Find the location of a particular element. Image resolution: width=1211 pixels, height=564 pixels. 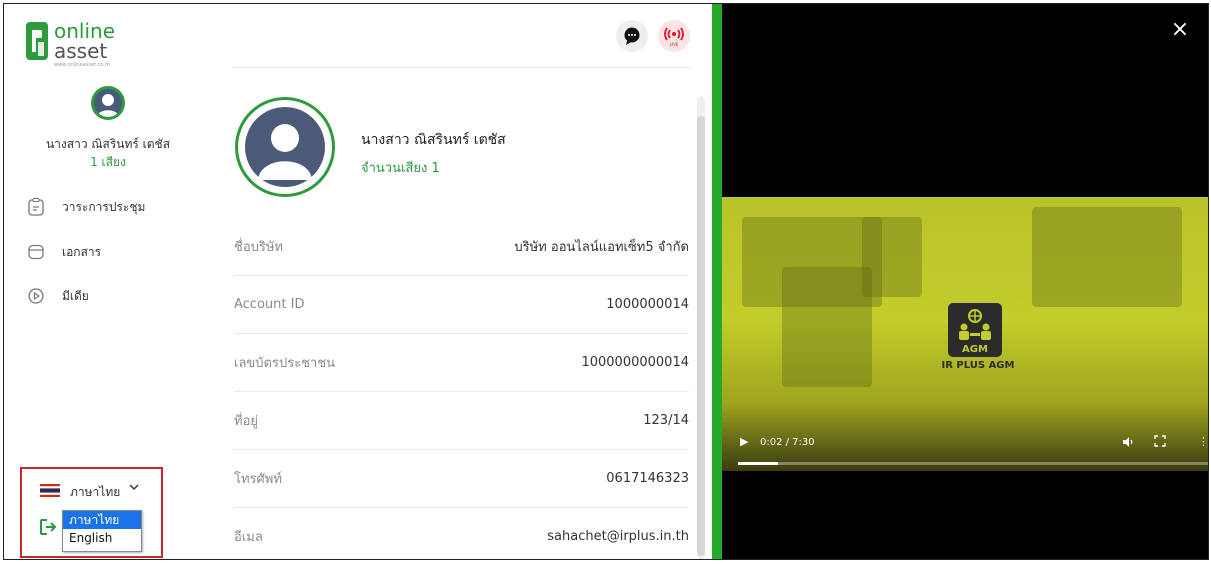

language-option-english: English is located at coordinates (102, 538).